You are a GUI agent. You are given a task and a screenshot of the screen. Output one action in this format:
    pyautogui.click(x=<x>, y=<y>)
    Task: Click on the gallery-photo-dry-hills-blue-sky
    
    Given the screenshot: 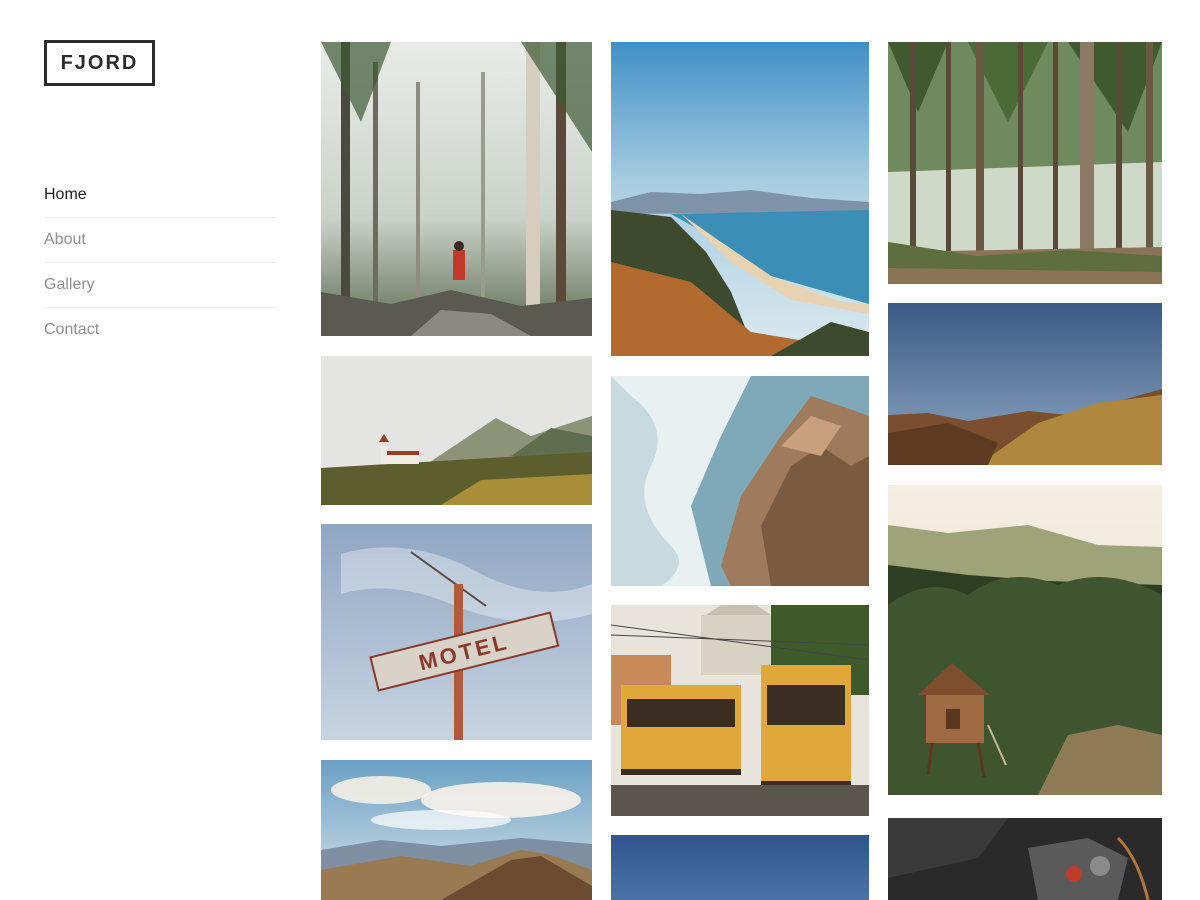 What is the action you would take?
    pyautogui.click(x=1025, y=384)
    